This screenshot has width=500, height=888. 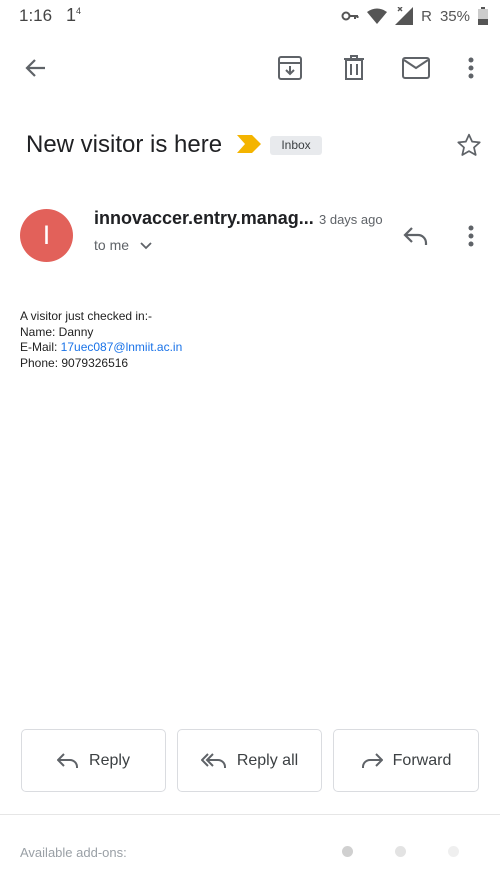 I want to click on email-subject: New visitor is here, so click(x=124, y=144).